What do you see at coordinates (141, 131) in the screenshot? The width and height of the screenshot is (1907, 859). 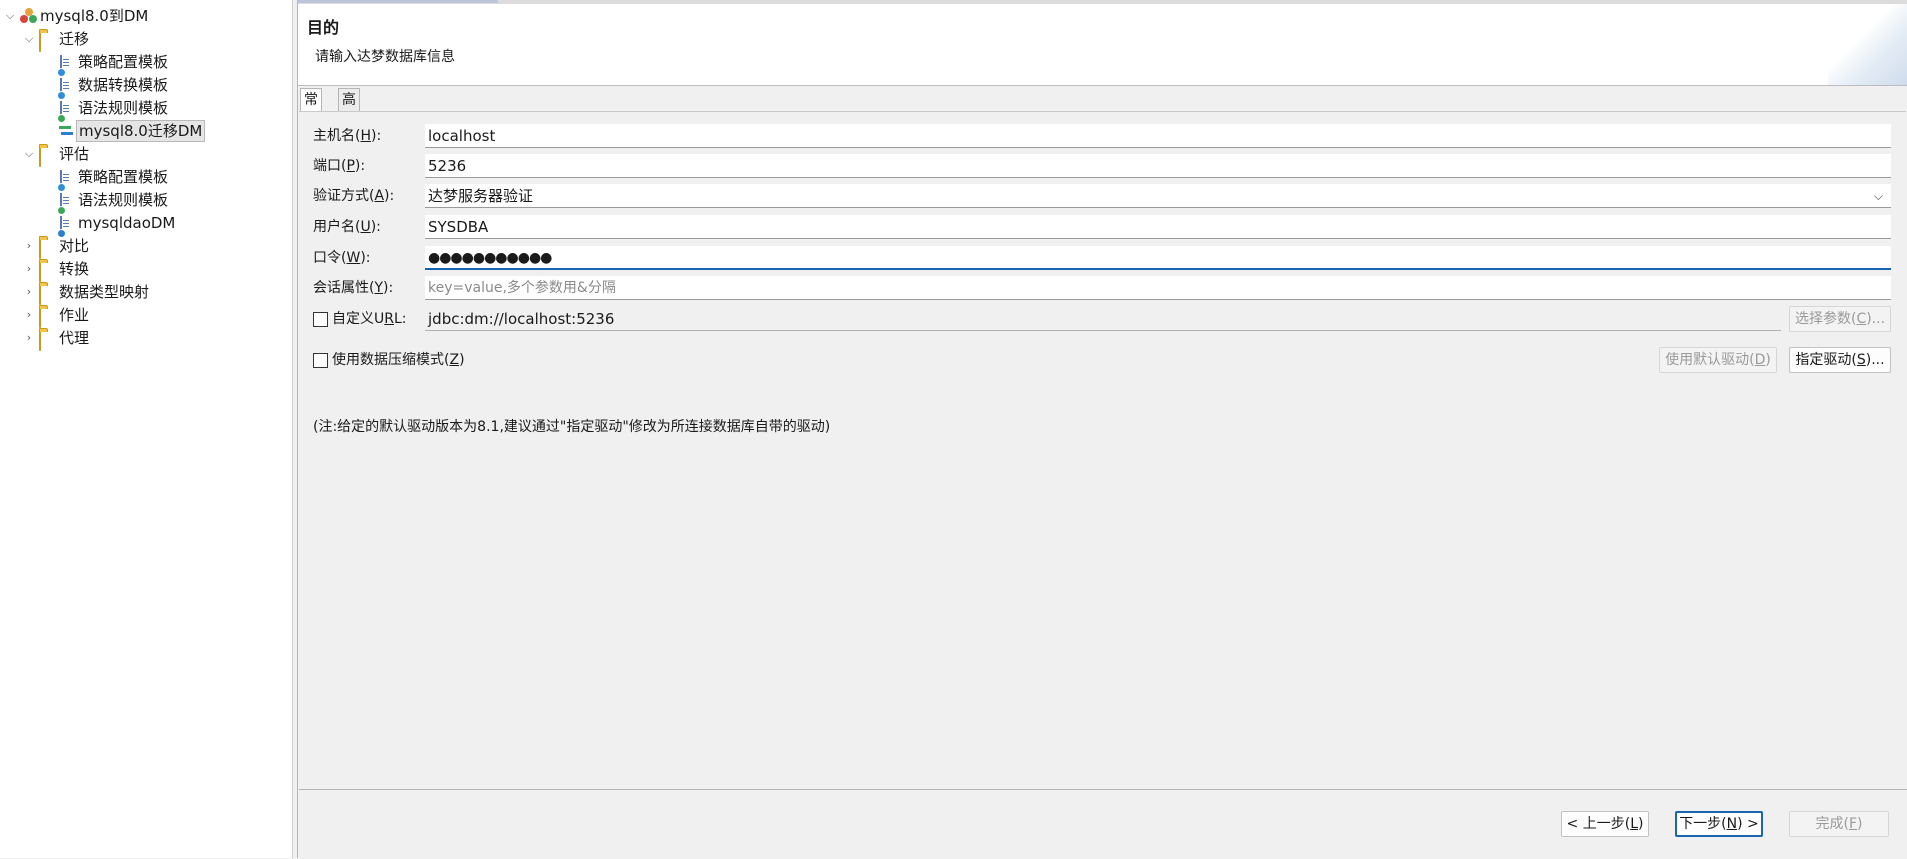 I see `tree-label: mysql8.0迁移DM` at bounding box center [141, 131].